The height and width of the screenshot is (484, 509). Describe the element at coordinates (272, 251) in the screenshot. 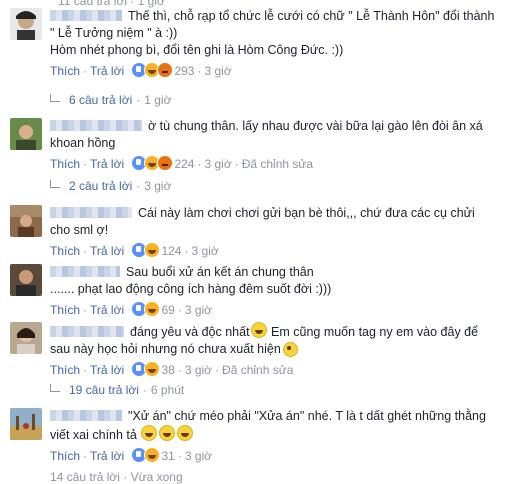

I see `comment-actions: Thích · Trả lời 124 · 3 giờ` at that location.